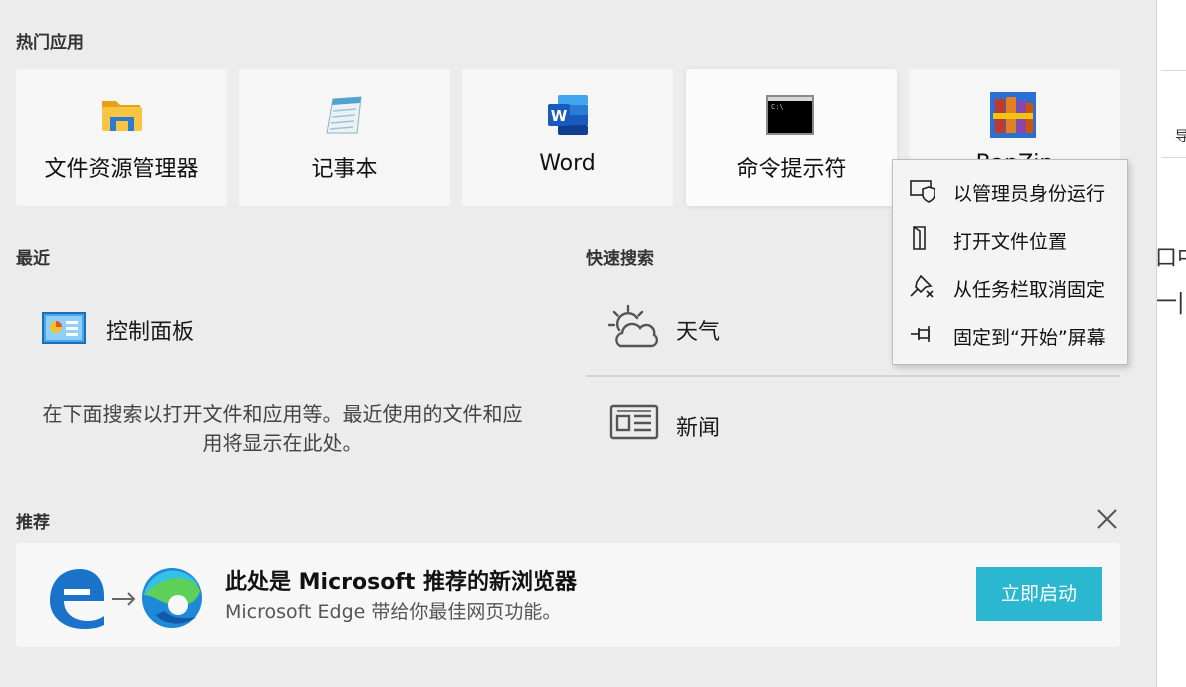 The width and height of the screenshot is (1186, 687). Describe the element at coordinates (77, 599) in the screenshot. I see `legacy-edge-icon` at that location.